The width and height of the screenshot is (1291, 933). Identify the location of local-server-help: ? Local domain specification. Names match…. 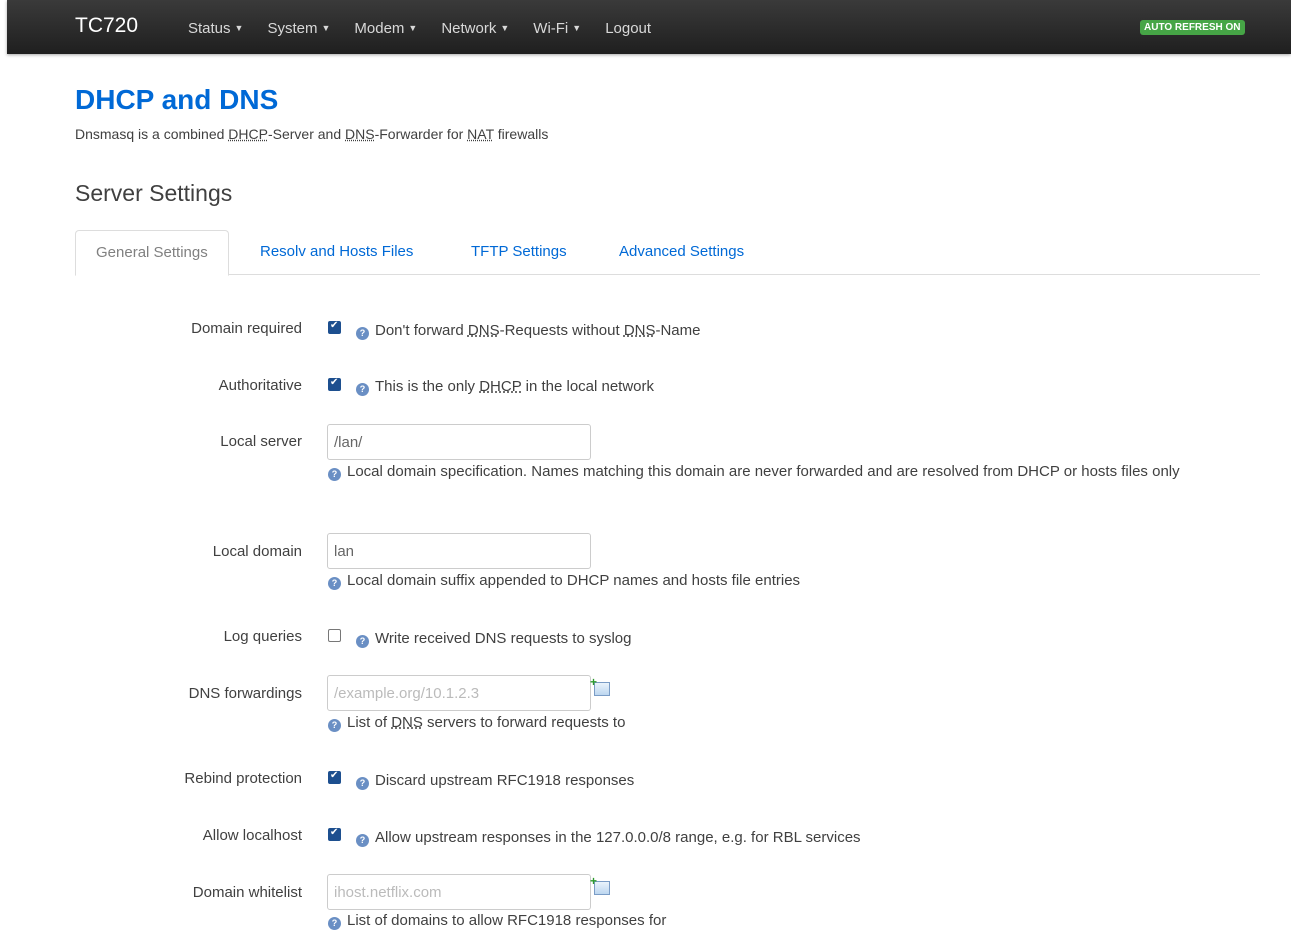
(783, 472).